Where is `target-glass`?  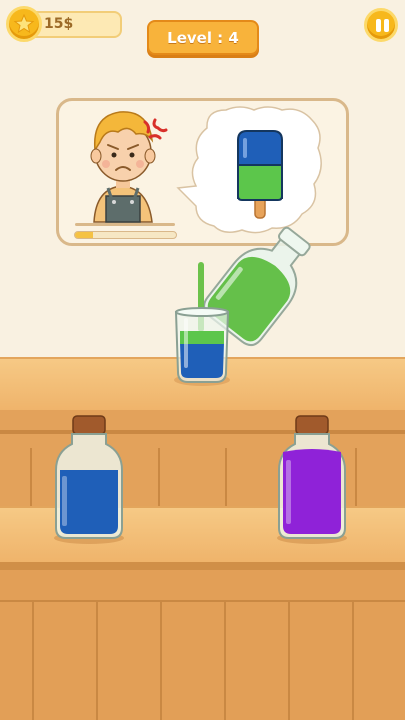 target-glass is located at coordinates (202, 346).